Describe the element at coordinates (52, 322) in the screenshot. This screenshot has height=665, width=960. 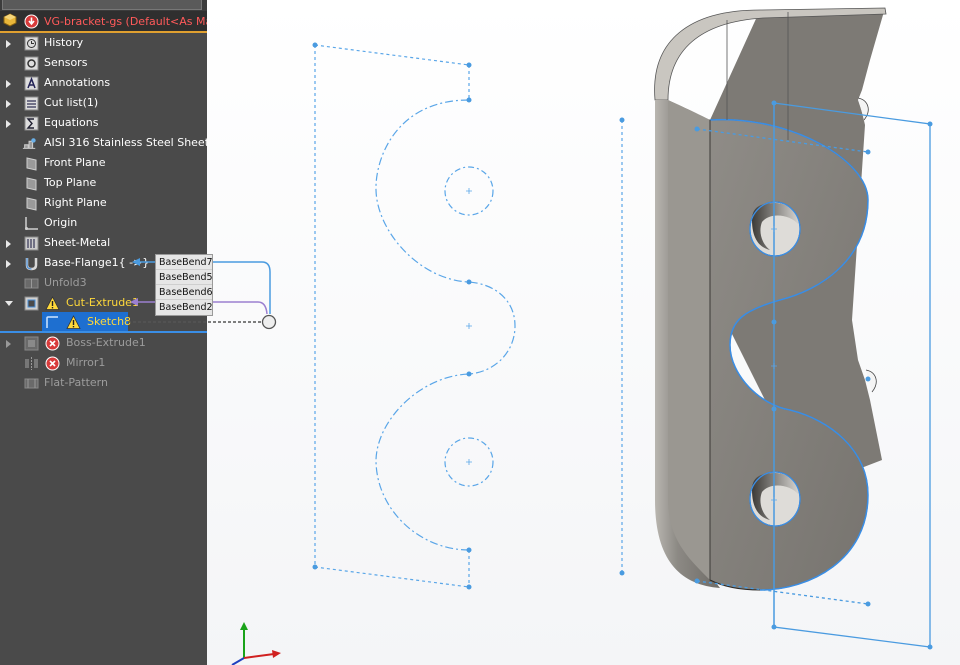
I see `sketch-icon` at that location.